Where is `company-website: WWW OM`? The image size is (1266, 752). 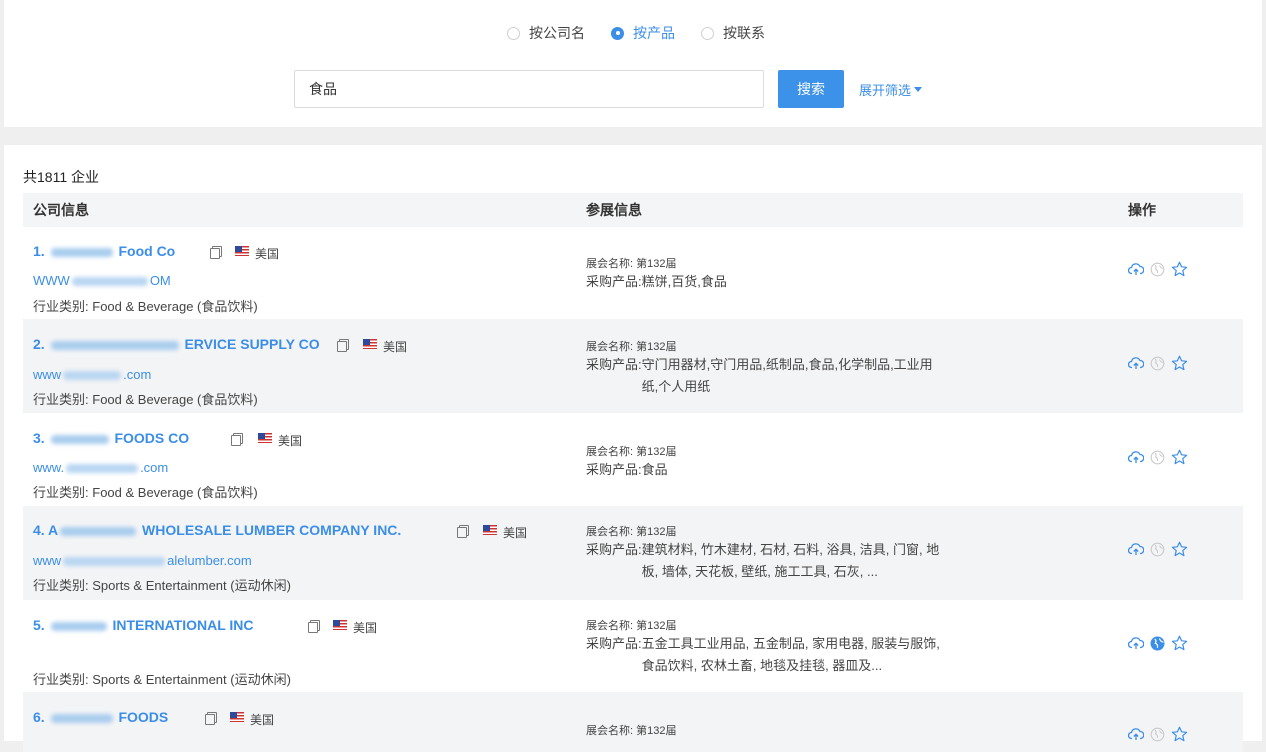 company-website: WWW OM is located at coordinates (102, 280).